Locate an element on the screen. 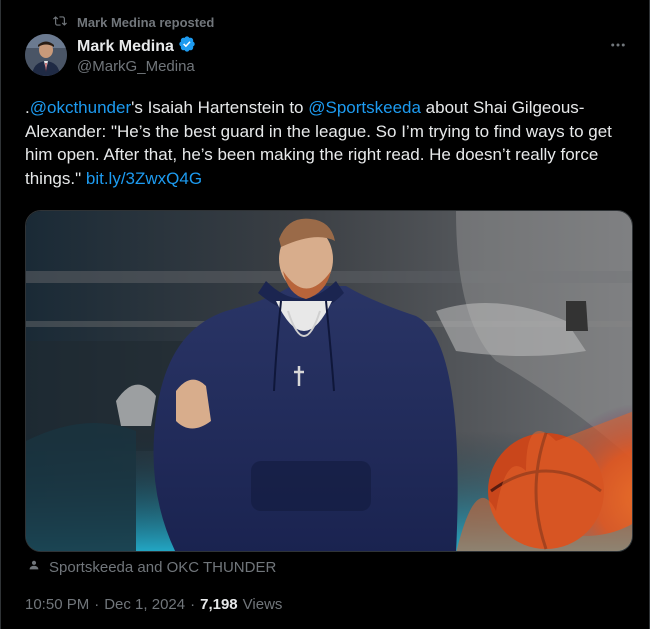 The width and height of the screenshot is (650, 629). tweet-link: bit.ly/3ZwxQ4G is located at coordinates (144, 178).